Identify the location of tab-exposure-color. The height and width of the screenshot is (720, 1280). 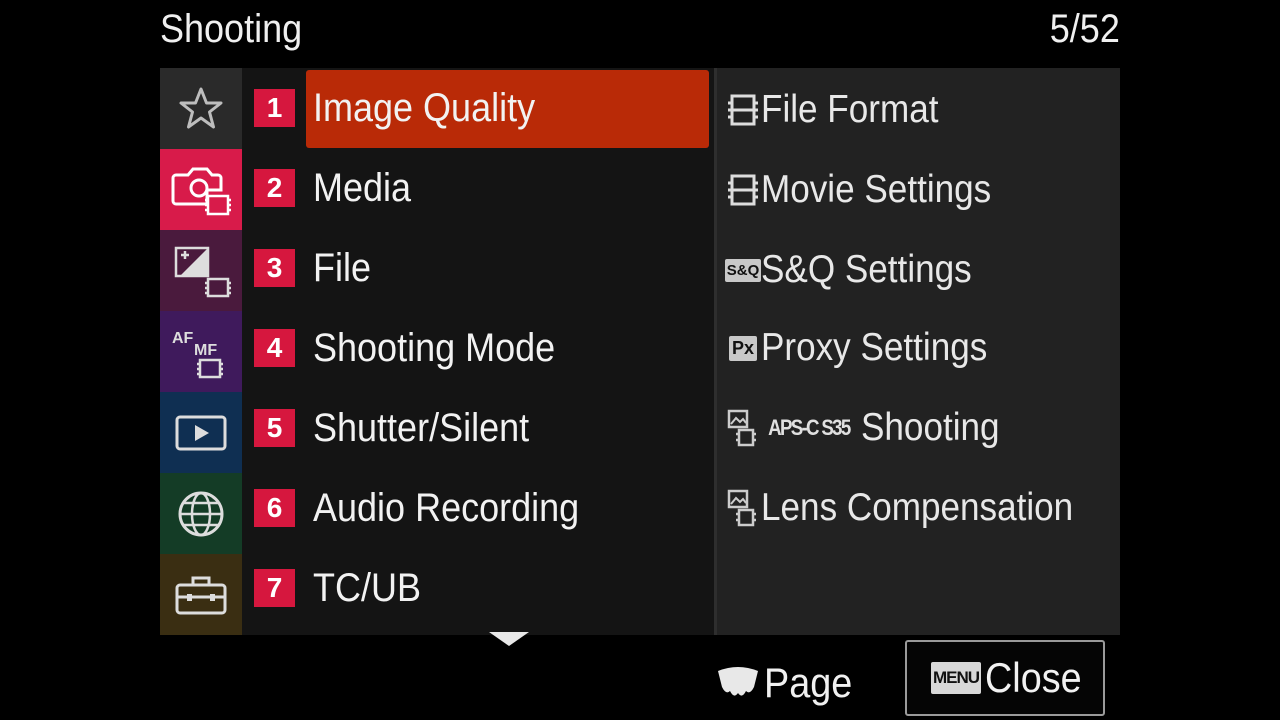
(201, 270).